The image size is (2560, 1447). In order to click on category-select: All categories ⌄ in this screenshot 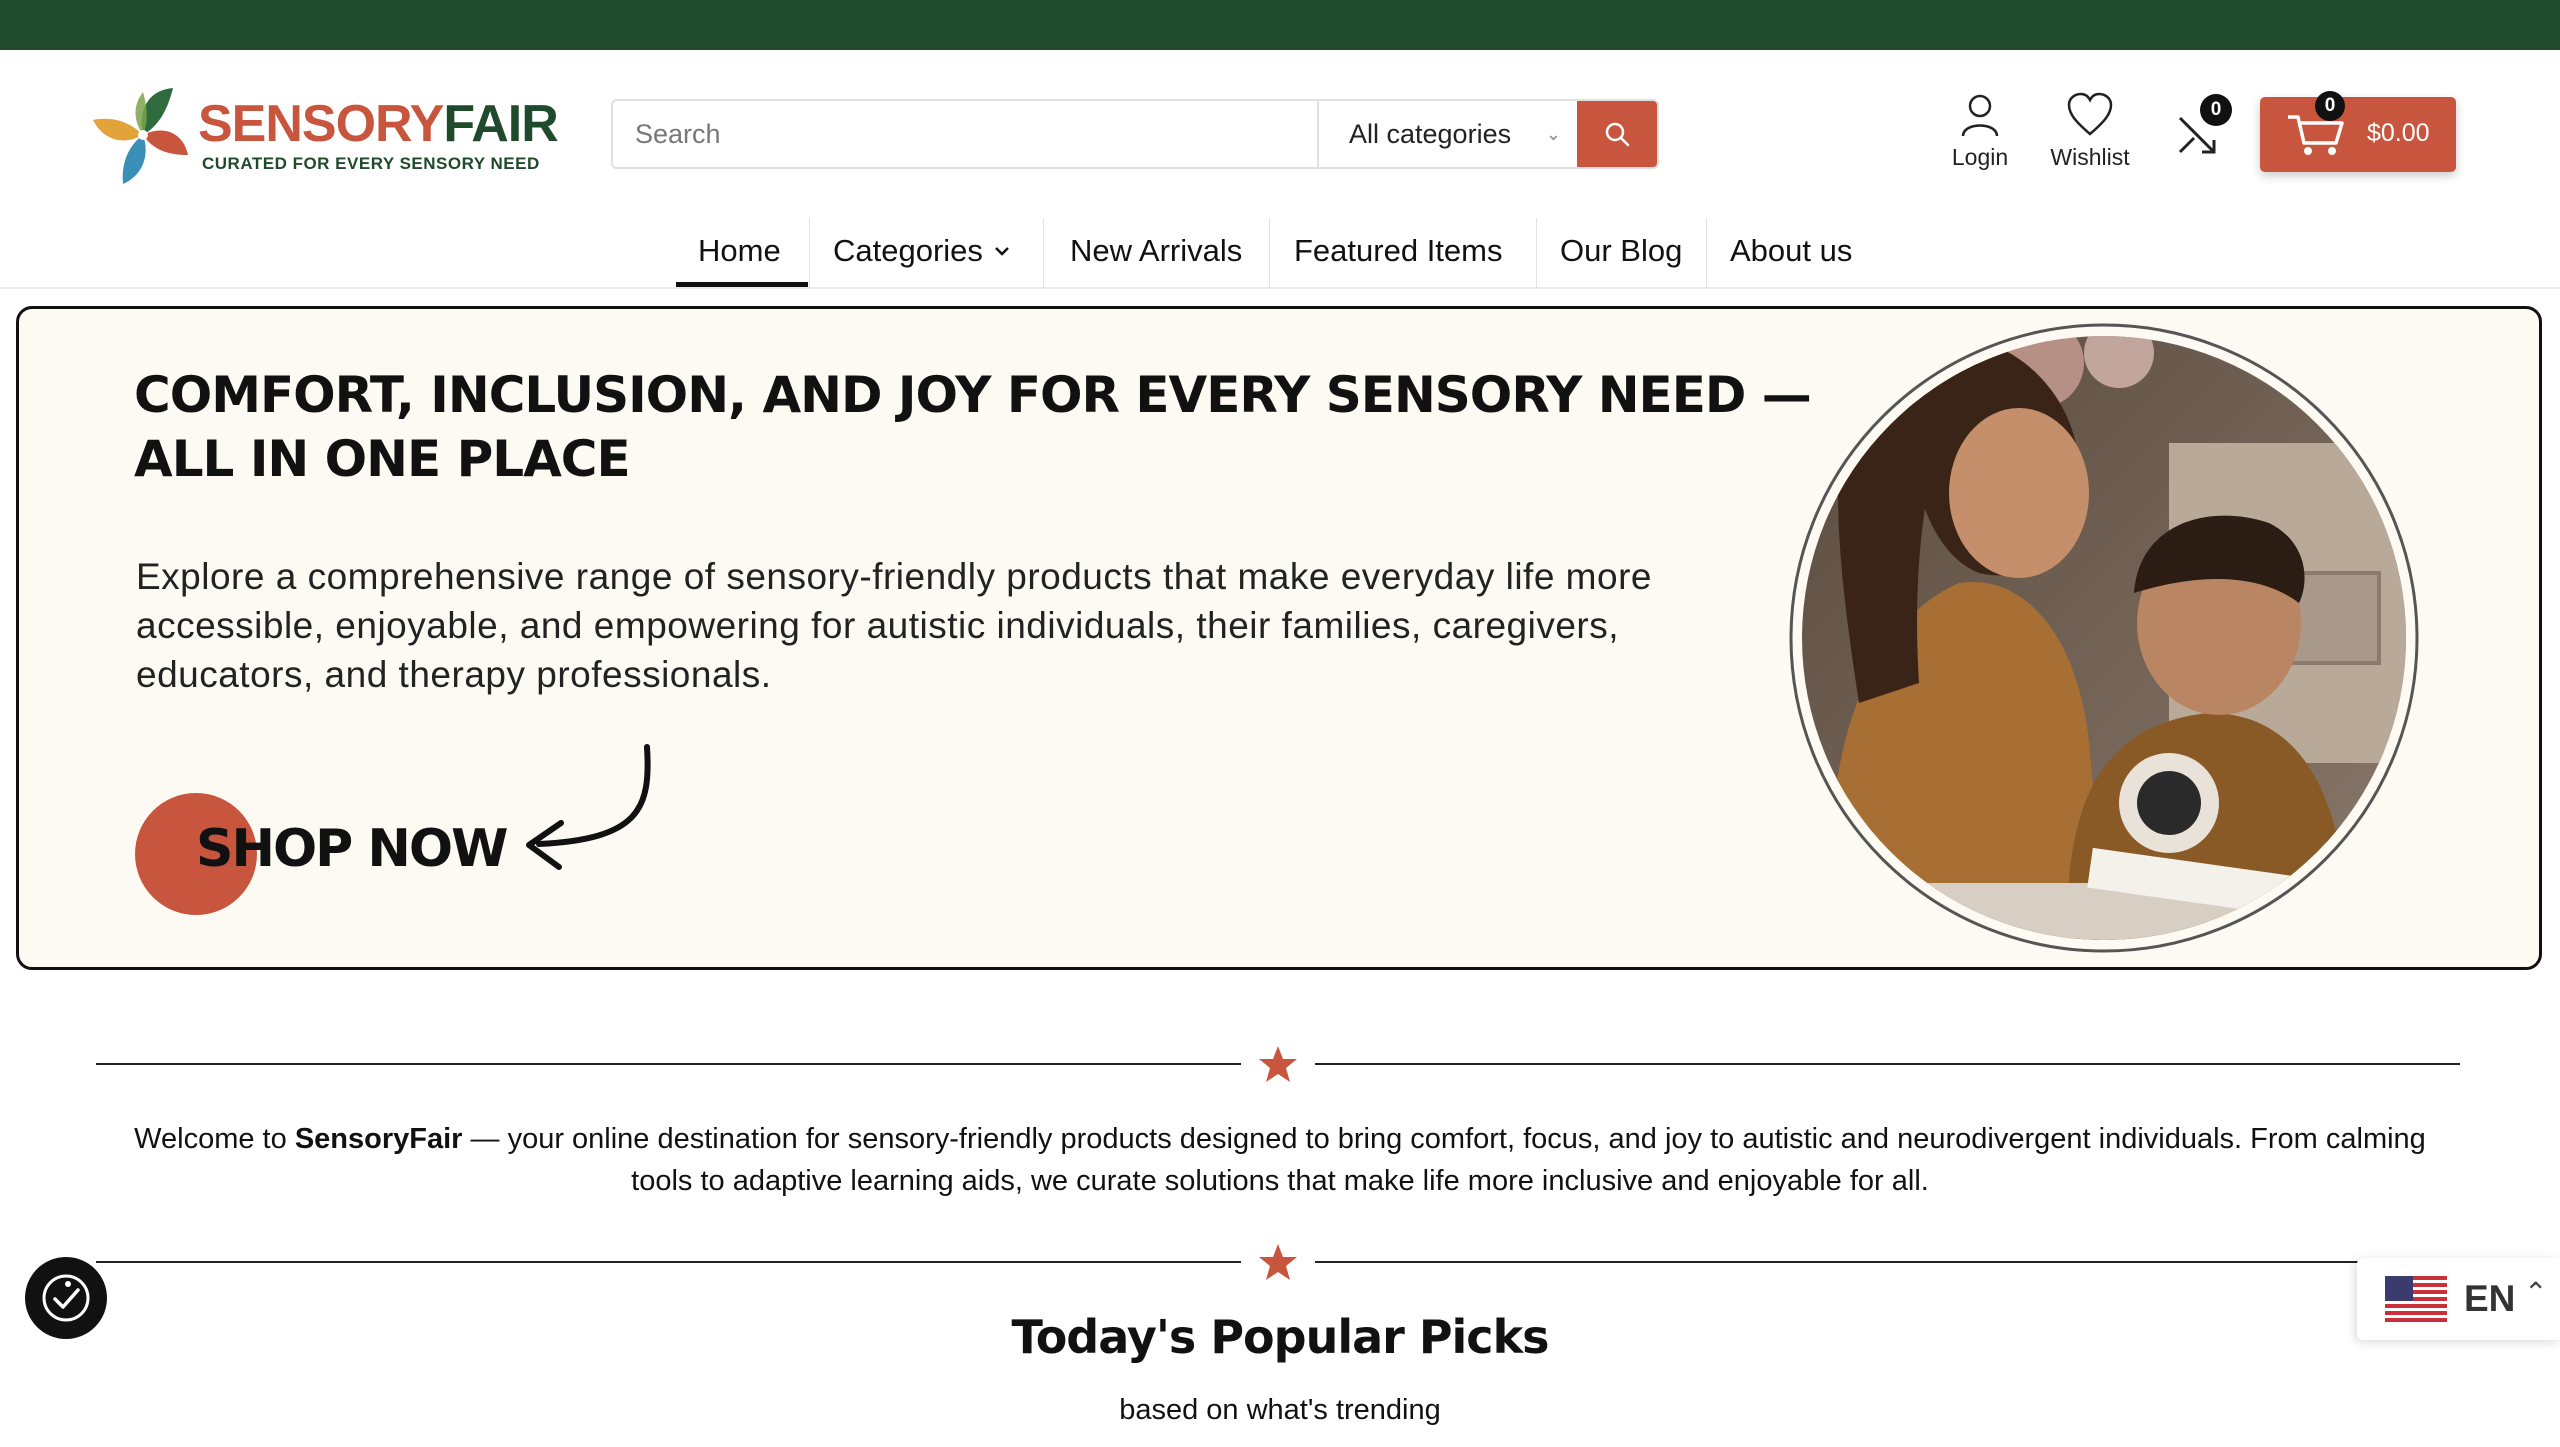, I will do `click(1448, 134)`.